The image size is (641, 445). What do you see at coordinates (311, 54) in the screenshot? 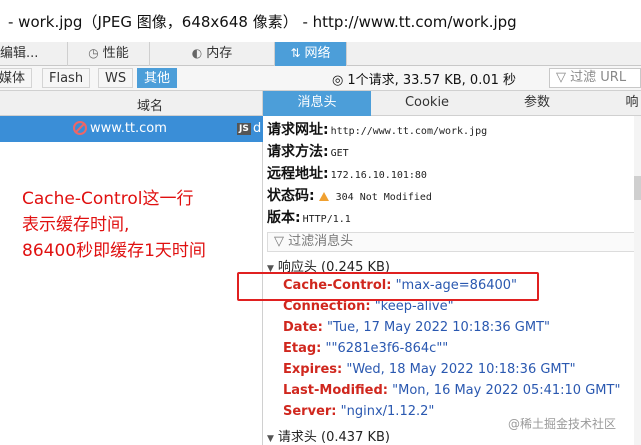
I see `tab-network: ⇅ 网络` at bounding box center [311, 54].